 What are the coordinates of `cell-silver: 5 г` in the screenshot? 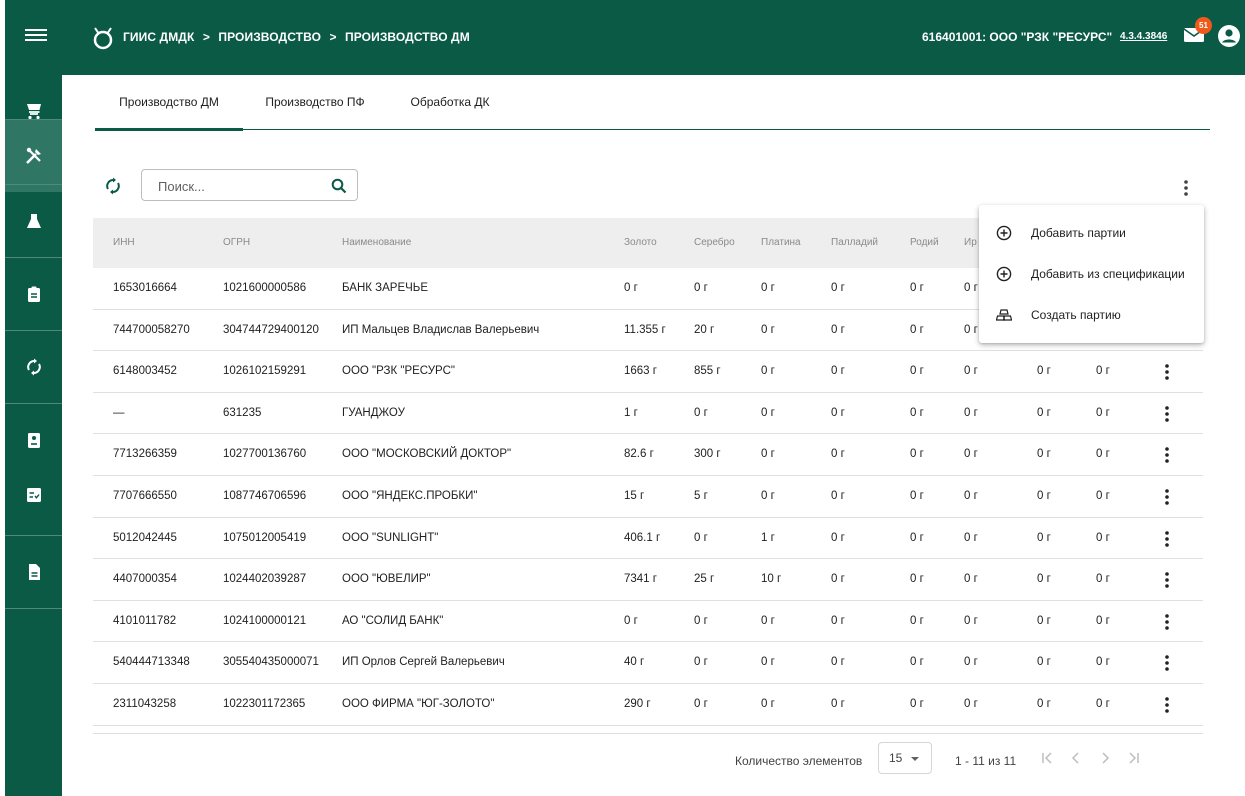 It's located at (701, 495).